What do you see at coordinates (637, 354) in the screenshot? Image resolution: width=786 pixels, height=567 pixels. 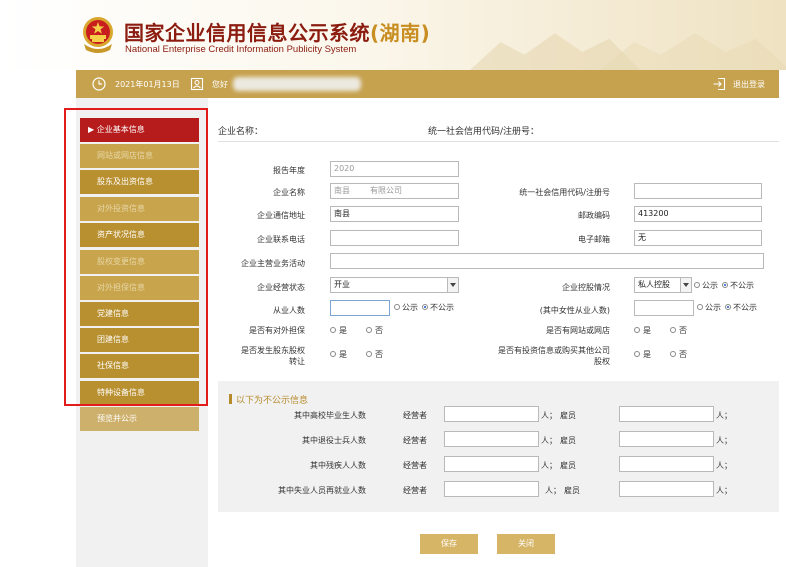 I see `investment-yes-radio` at bounding box center [637, 354].